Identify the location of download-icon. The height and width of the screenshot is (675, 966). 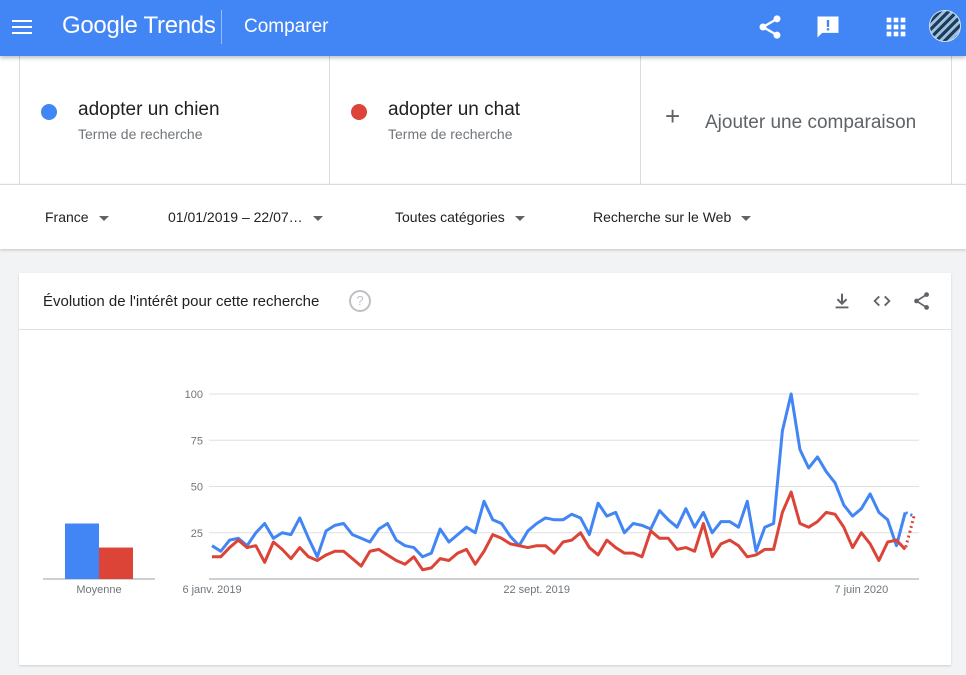
(842, 301).